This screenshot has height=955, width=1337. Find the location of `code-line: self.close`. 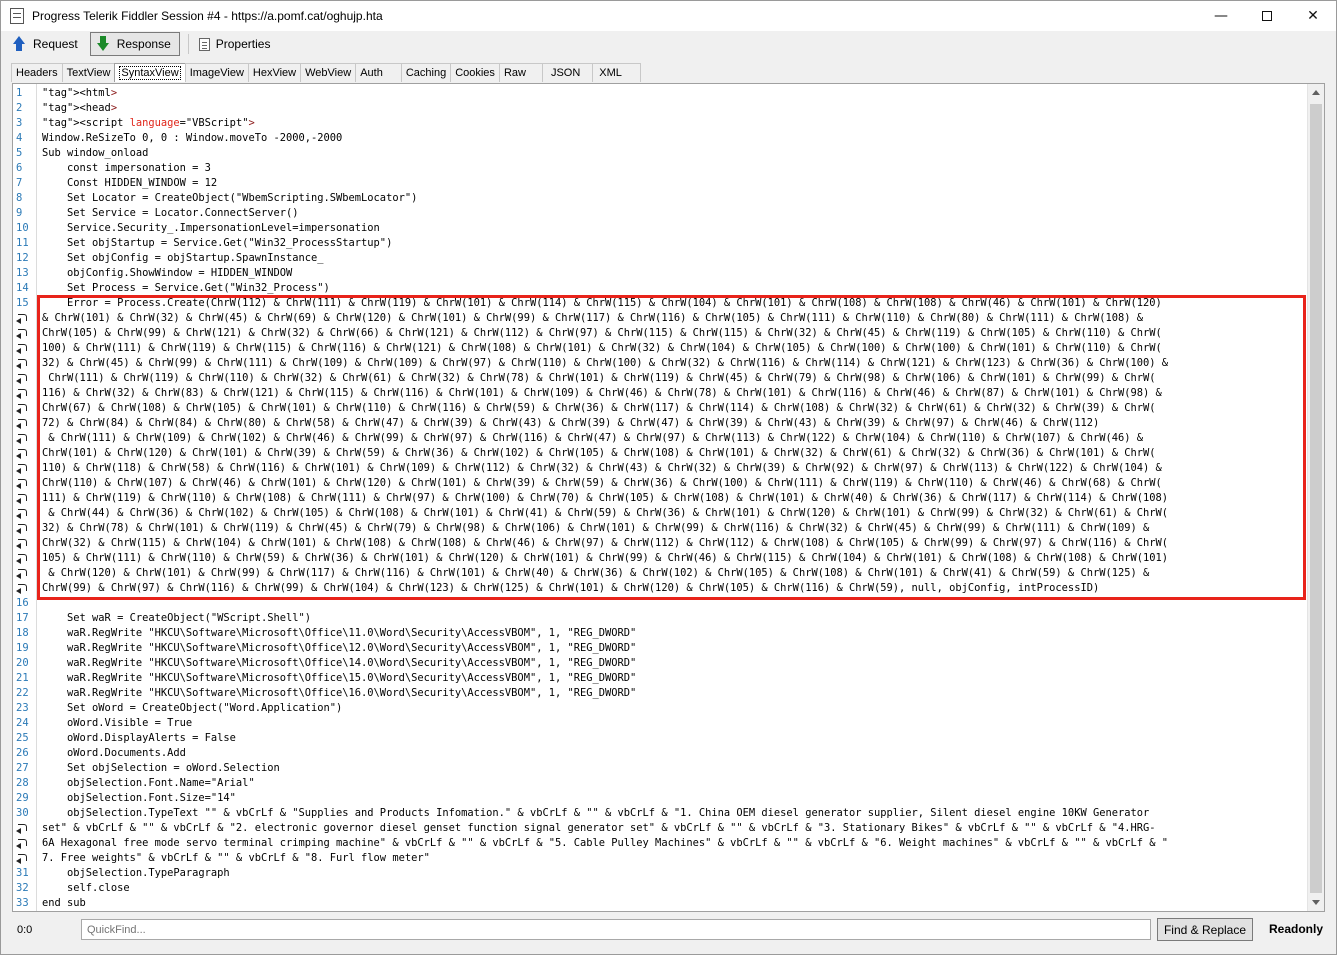

code-line: self.close is located at coordinates (674, 888).